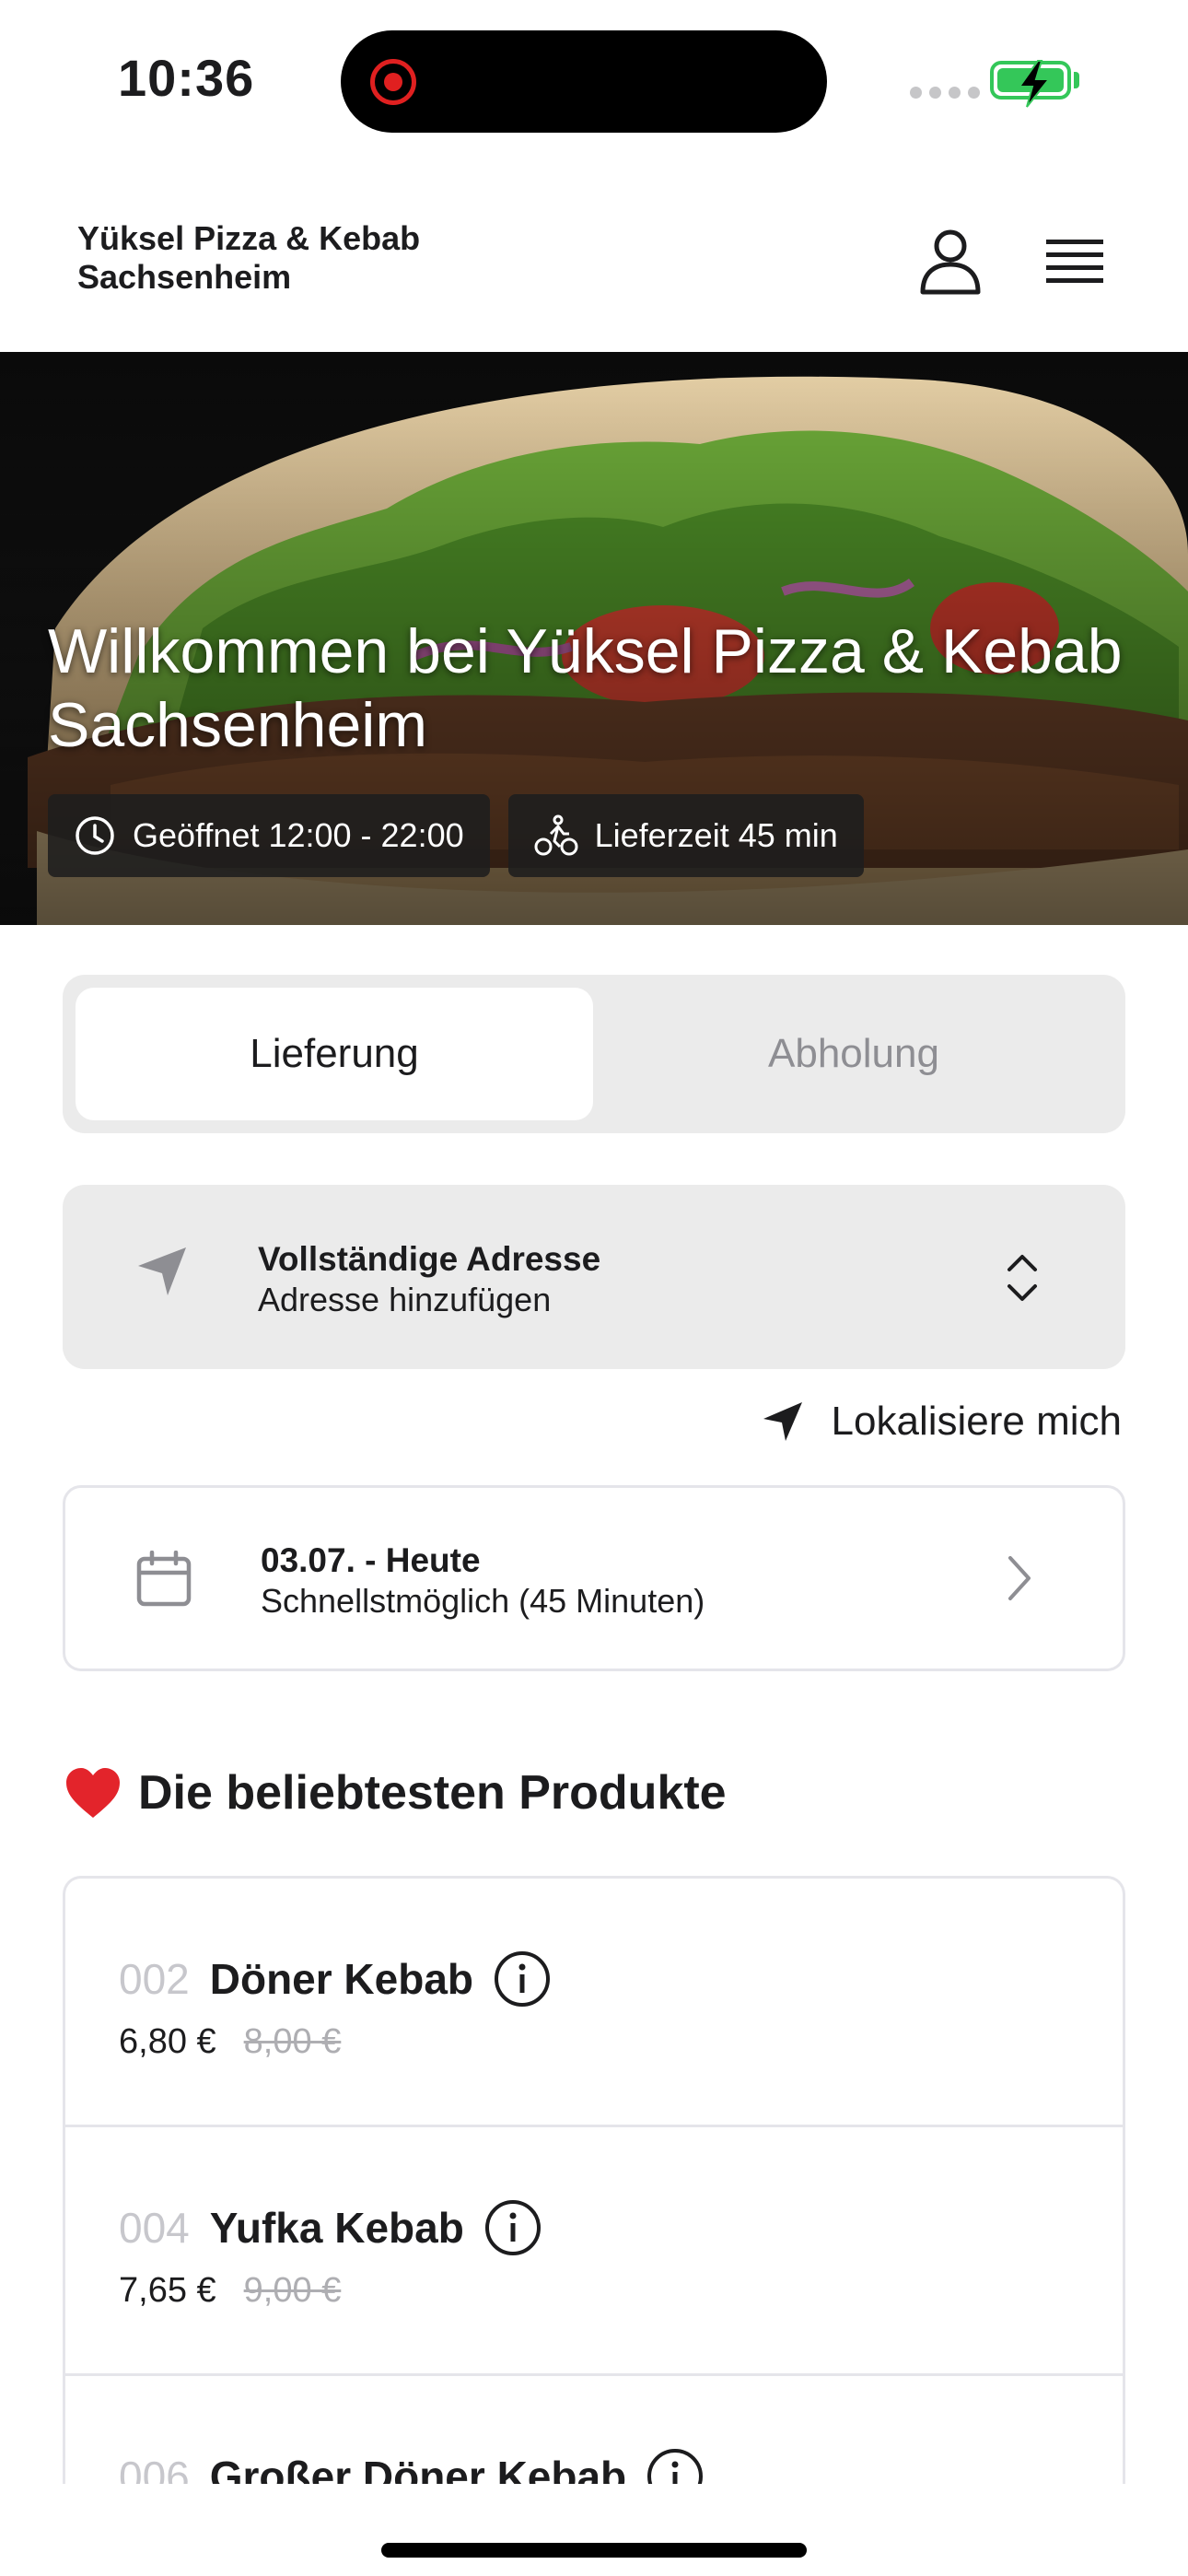 The image size is (1188, 2576). I want to click on order-mode-toggle: Lieferung Abholung, so click(594, 1054).